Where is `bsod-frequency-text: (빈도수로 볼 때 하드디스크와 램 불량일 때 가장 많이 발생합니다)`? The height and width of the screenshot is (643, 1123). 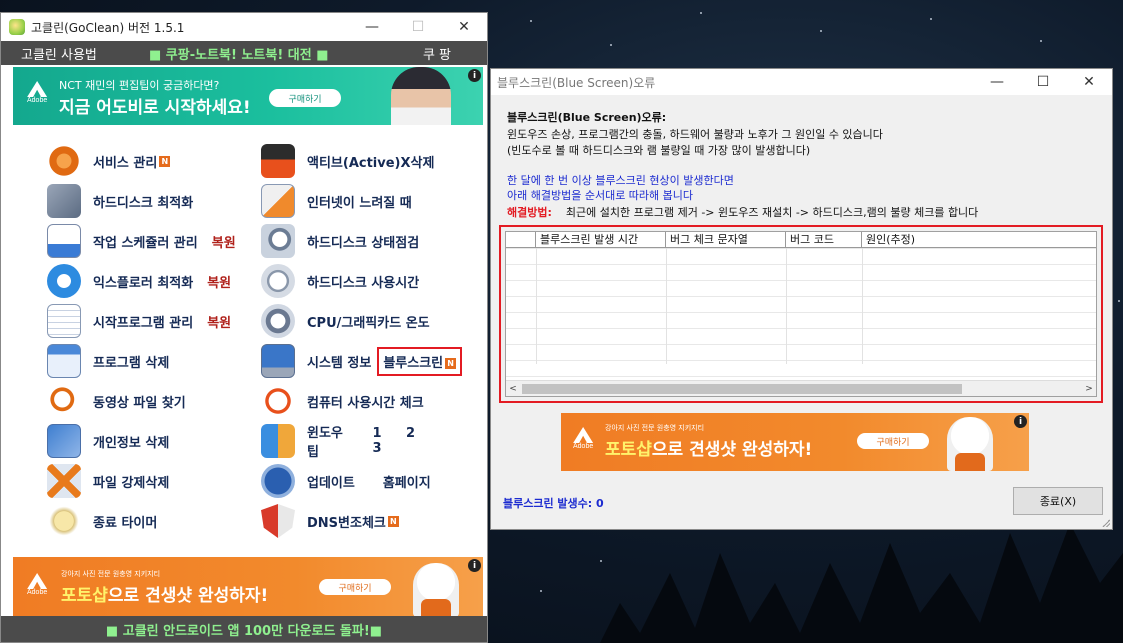
bsod-frequency-text: (빈도수로 볼 때 하드디스크와 램 불량일 때 가장 많이 발생합니다) is located at coordinates (659, 150).